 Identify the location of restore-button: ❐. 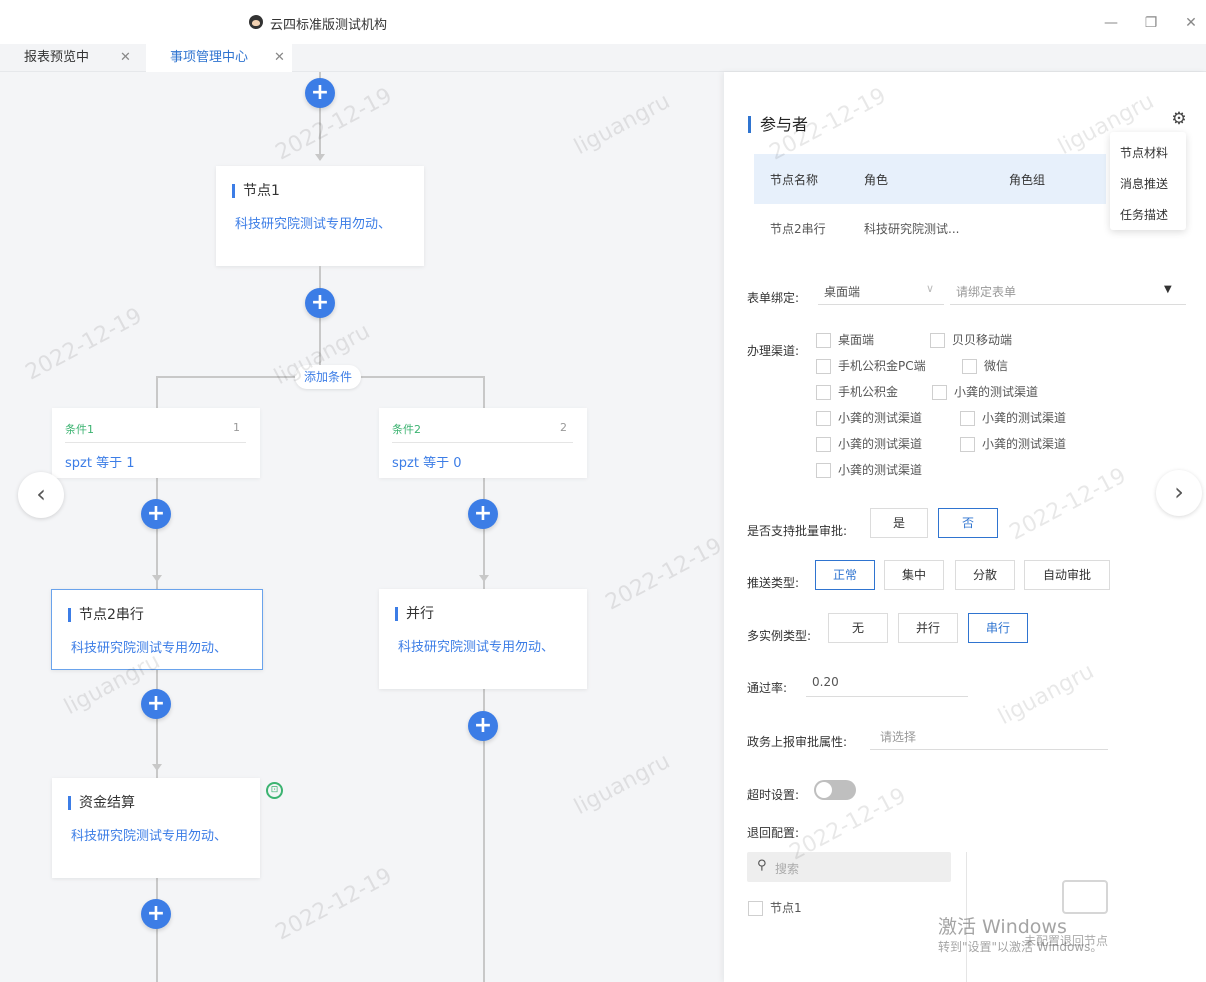
(1151, 23).